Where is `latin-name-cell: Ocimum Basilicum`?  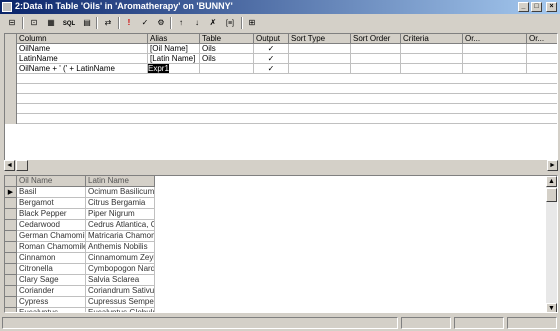
latin-name-cell: Ocimum Basilicum is located at coordinates (120, 192).